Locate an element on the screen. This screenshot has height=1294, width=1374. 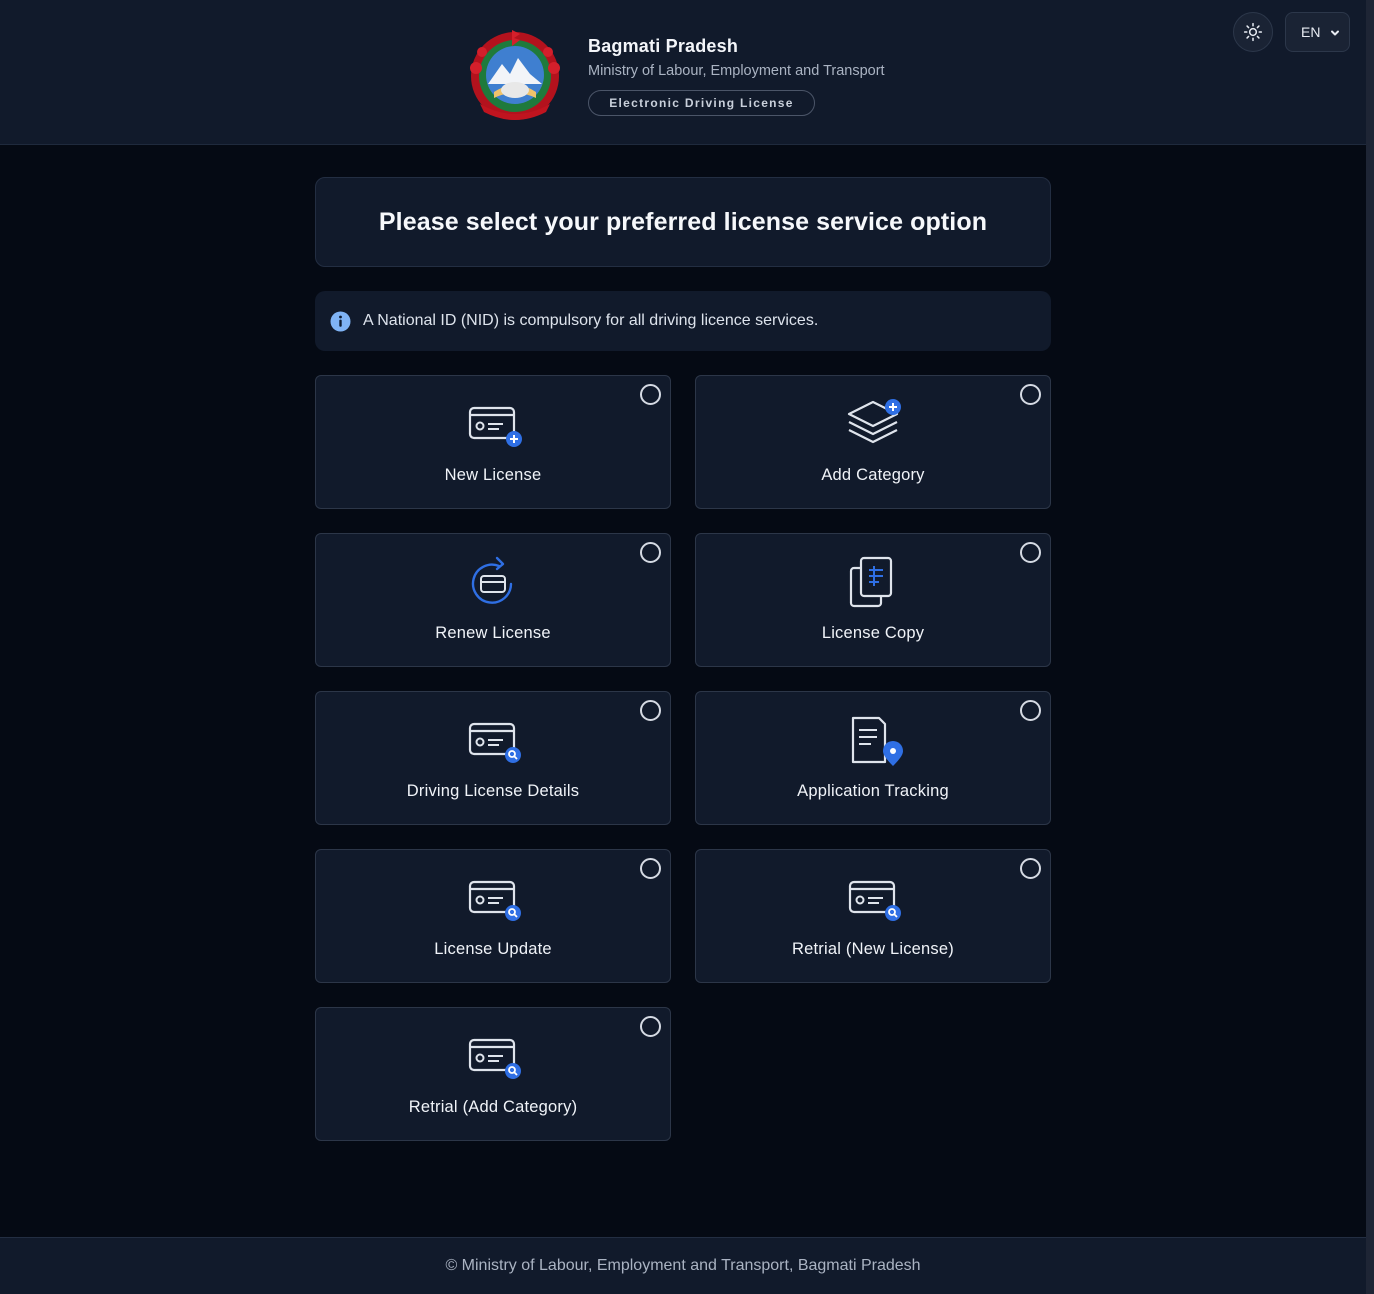
option-driving-license-details: Driving License Details is located at coordinates (493, 758).